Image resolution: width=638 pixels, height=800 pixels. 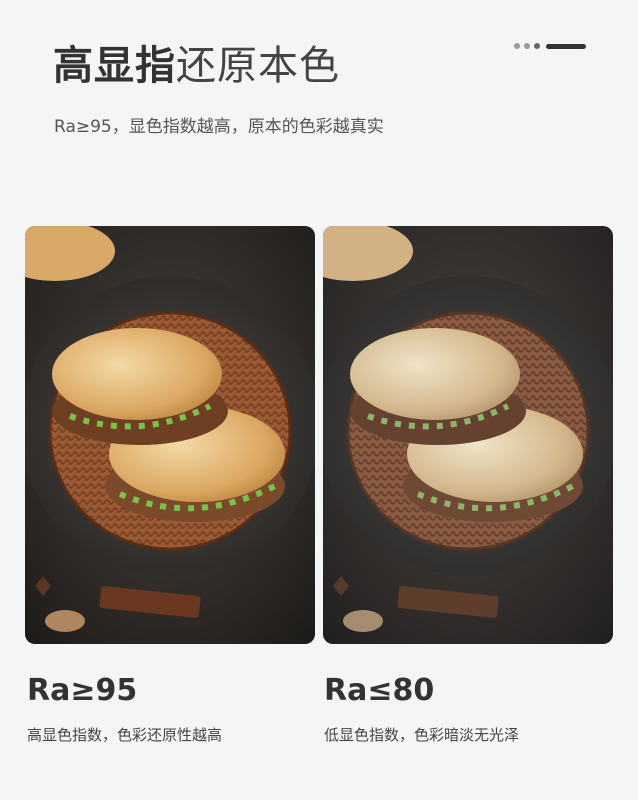 What do you see at coordinates (422, 735) in the screenshot?
I see `cri-description-low: 低显色指数，色彩暗淡无光泽` at bounding box center [422, 735].